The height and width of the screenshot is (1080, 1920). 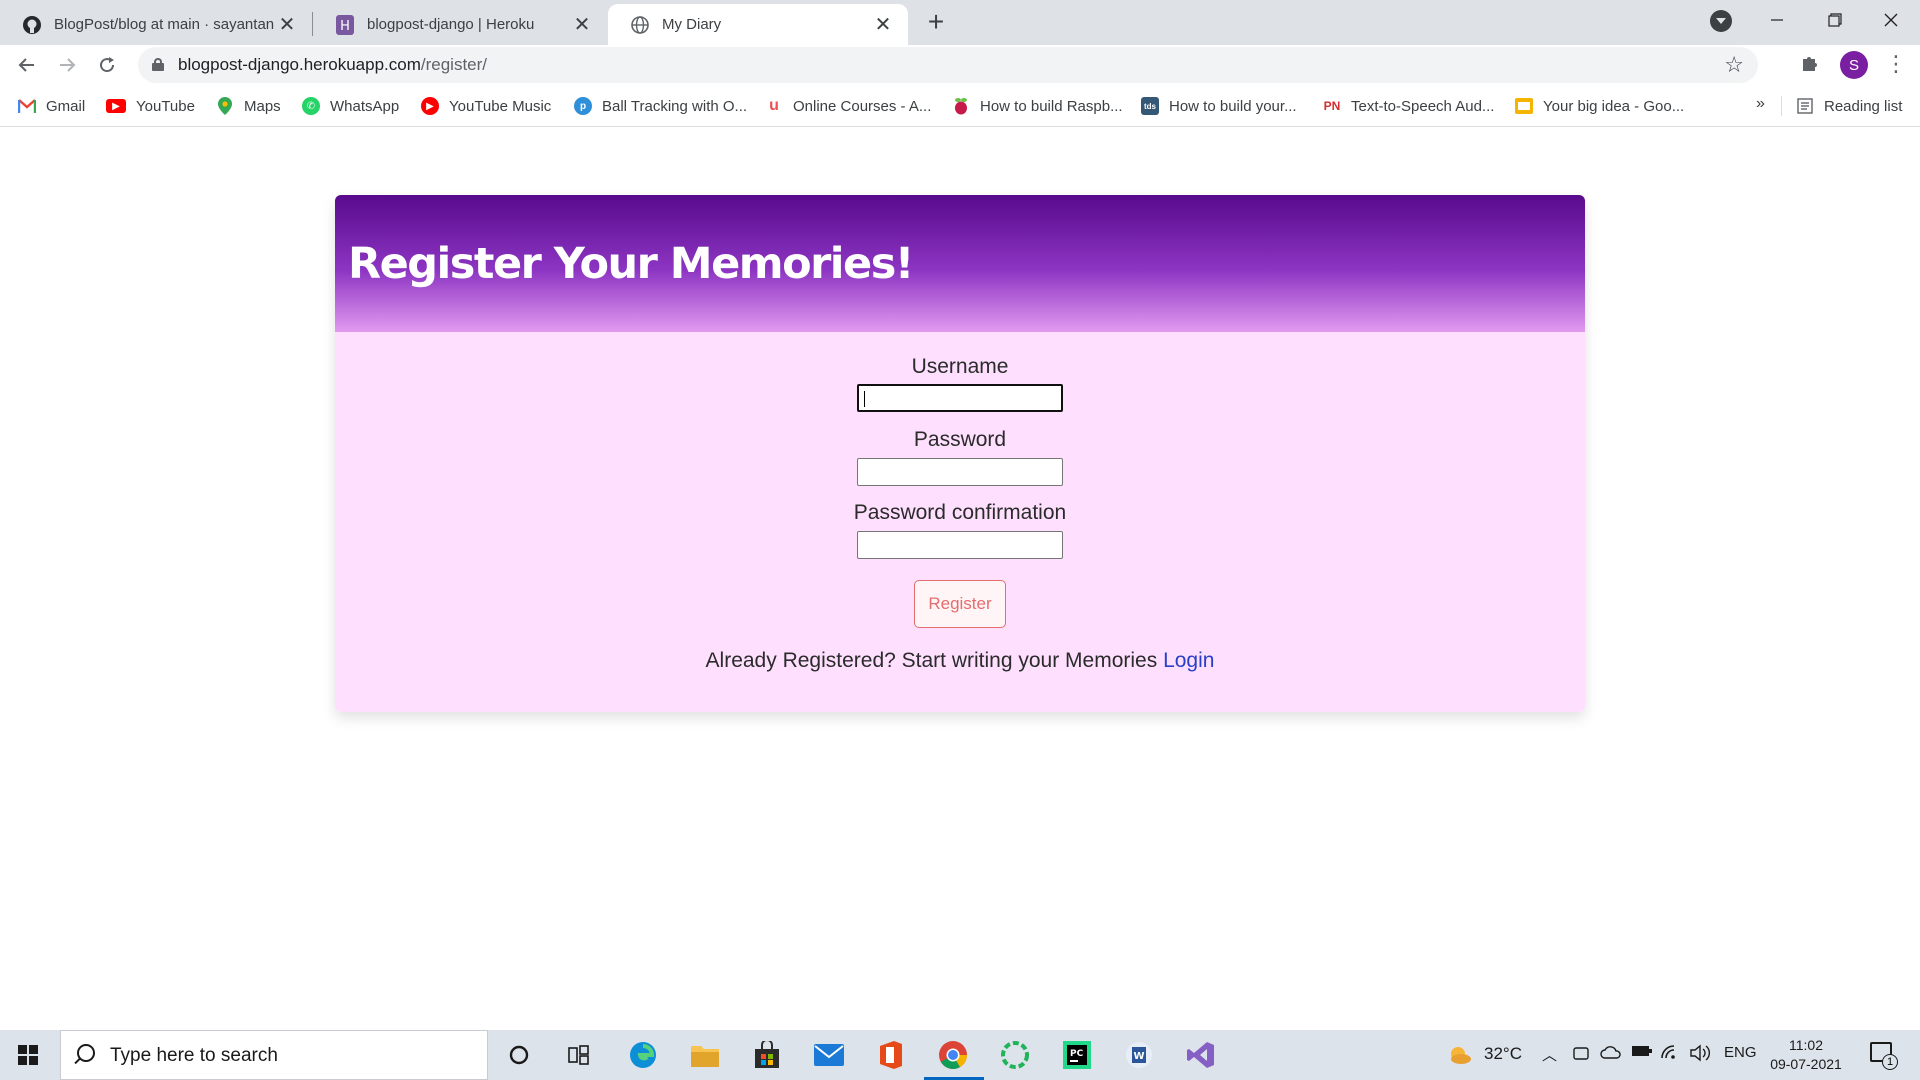 I want to click on back-button, so click(x=27, y=65).